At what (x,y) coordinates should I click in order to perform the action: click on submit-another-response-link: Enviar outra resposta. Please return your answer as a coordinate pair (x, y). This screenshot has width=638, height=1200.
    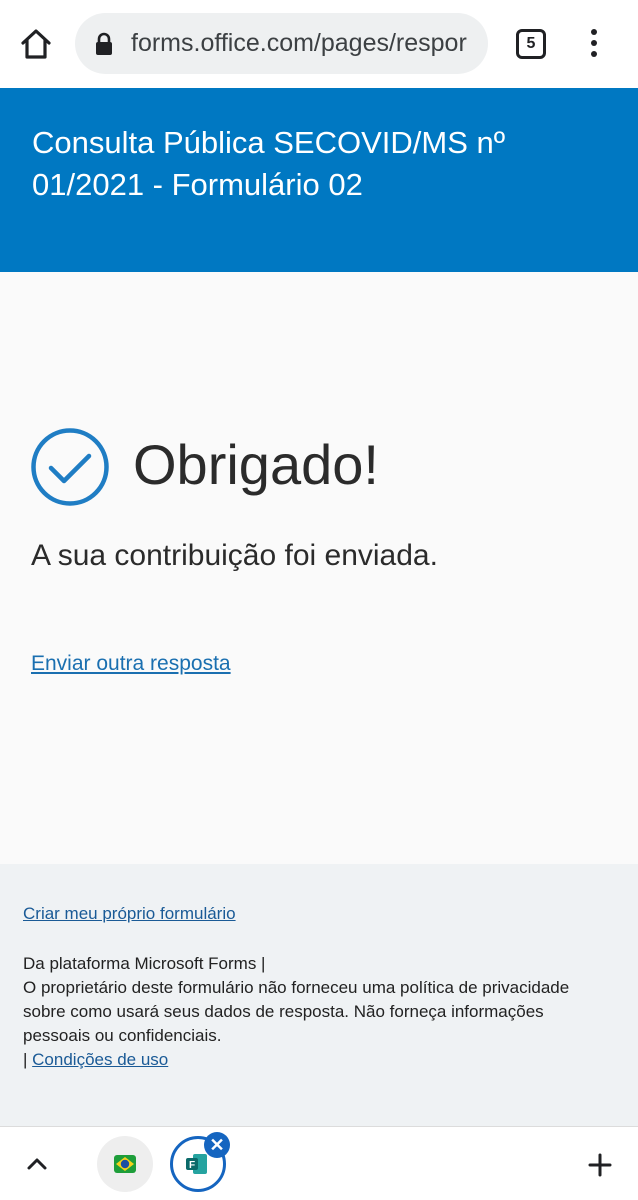
    Looking at the image, I should click on (131, 664).